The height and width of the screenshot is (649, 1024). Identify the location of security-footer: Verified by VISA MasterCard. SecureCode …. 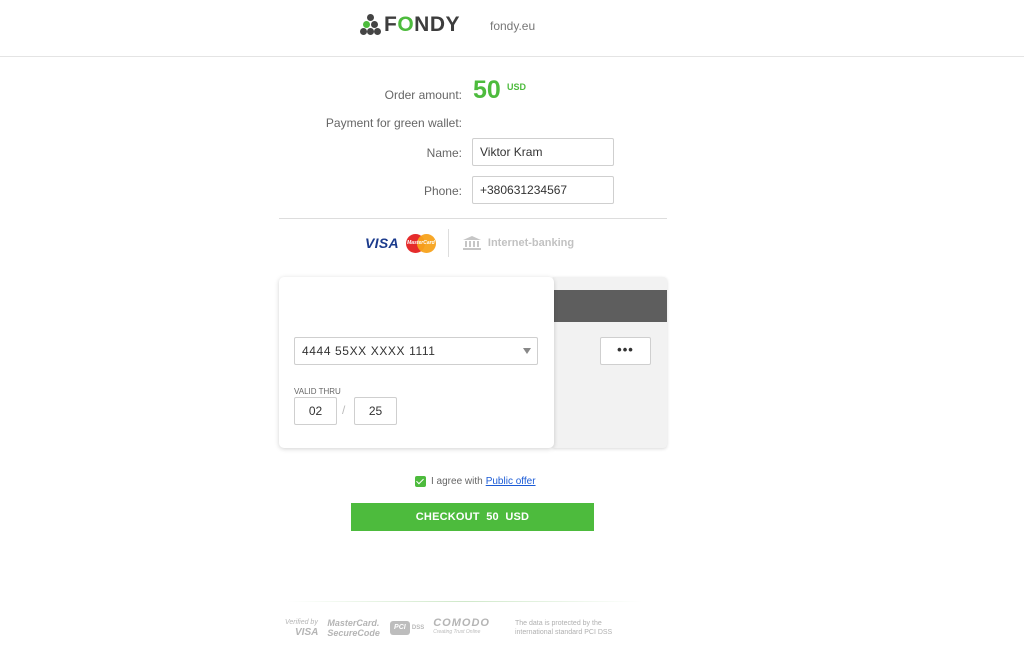
(470, 628).